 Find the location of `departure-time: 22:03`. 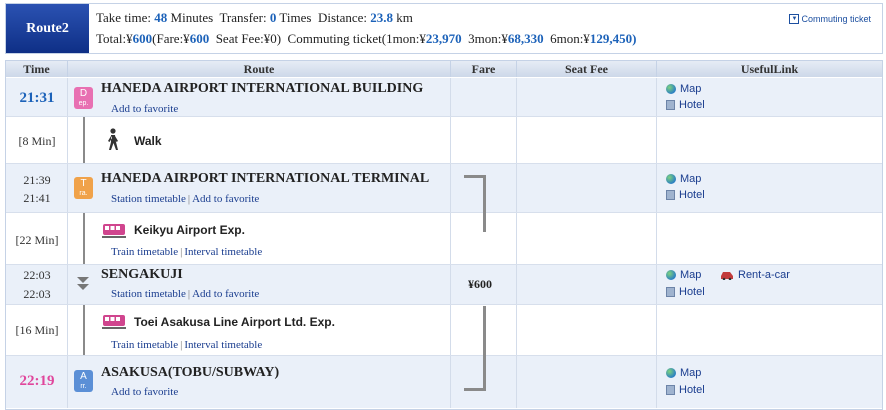

departure-time: 22:03 is located at coordinates (37, 294).